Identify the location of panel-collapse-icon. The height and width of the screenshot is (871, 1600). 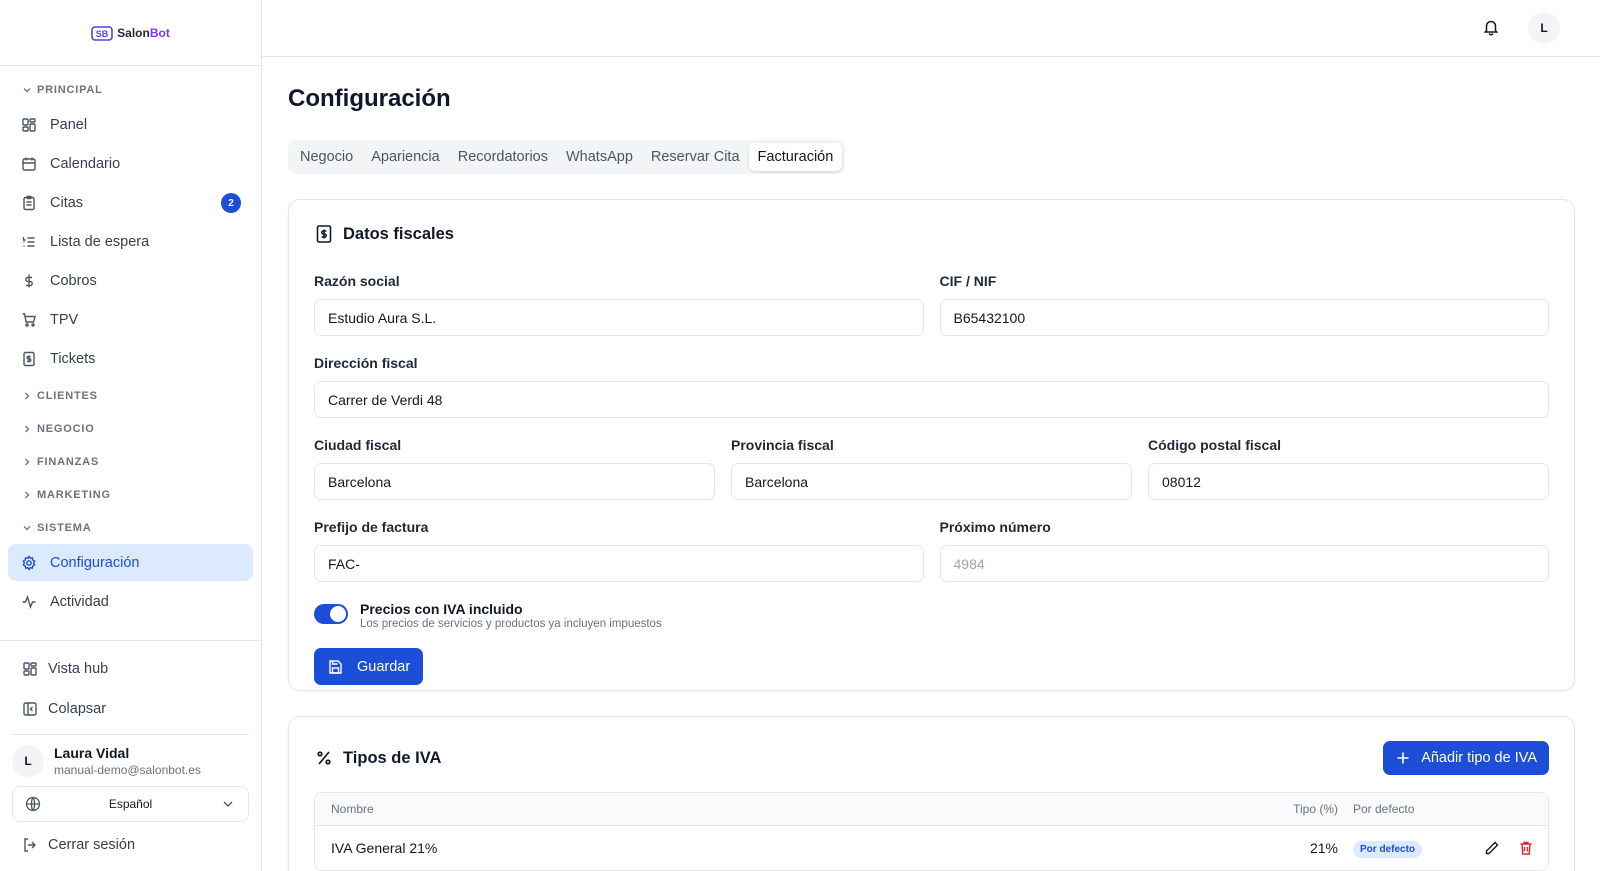
(30, 709).